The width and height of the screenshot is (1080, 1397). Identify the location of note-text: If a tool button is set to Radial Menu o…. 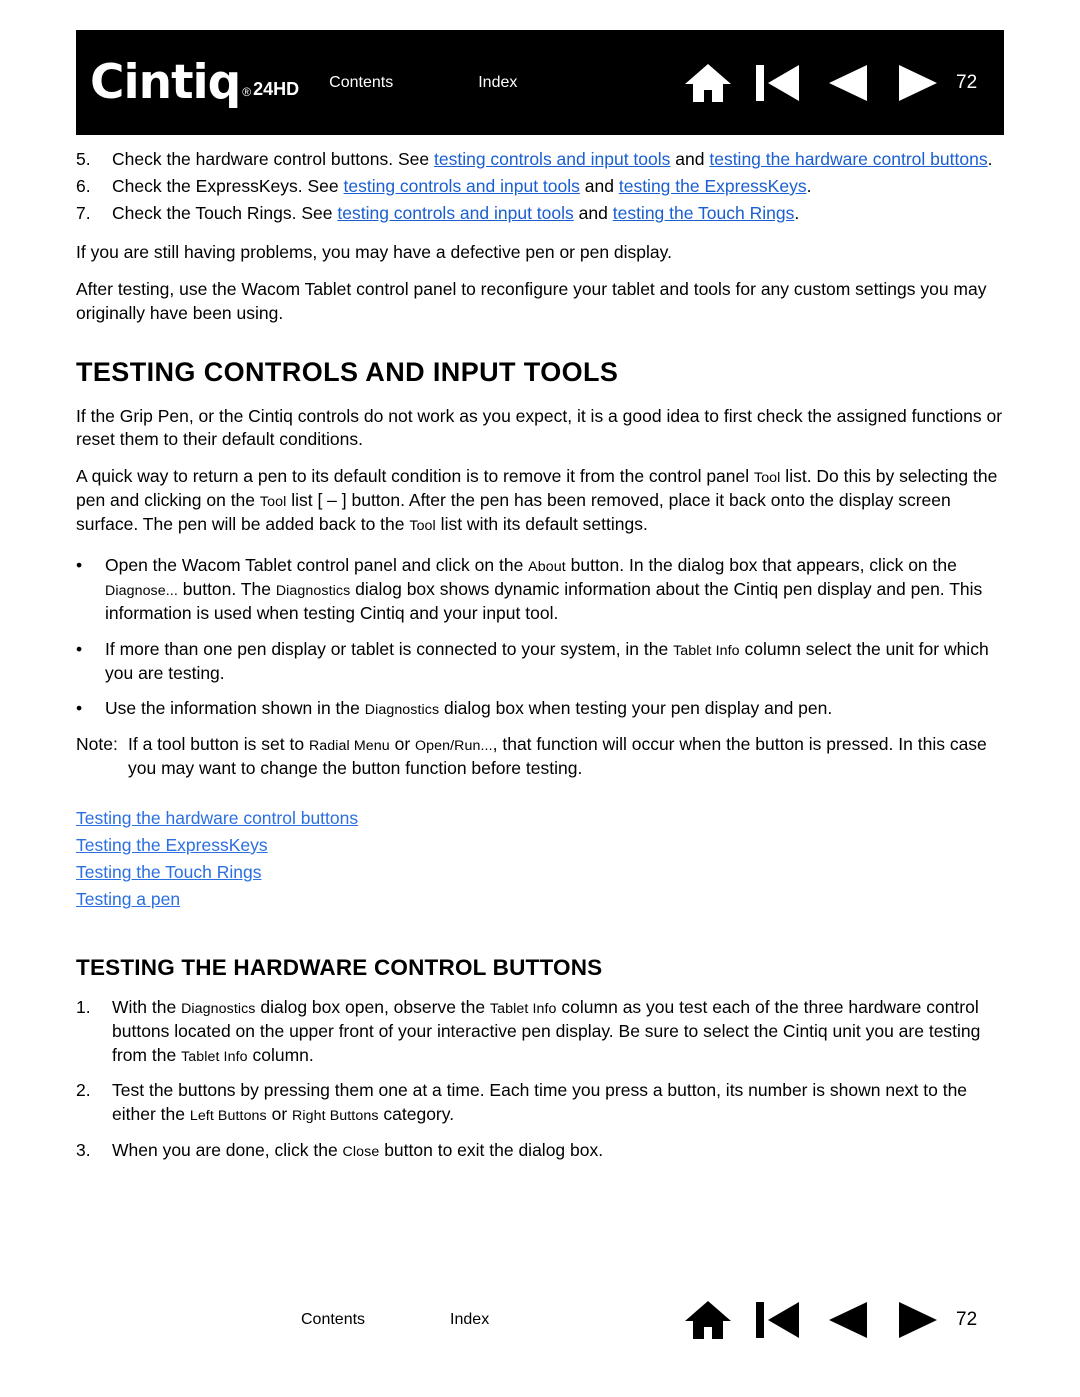
(566, 757).